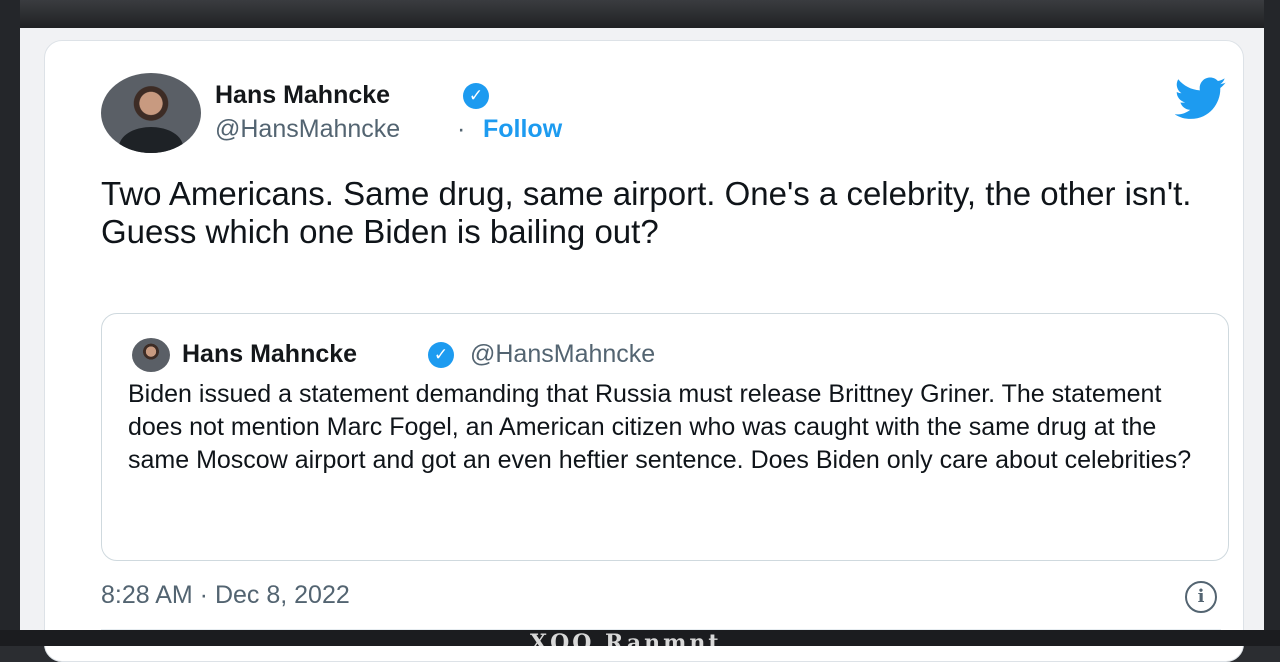 Image resolution: width=1280 pixels, height=662 pixels. What do you see at coordinates (640, 15) in the screenshot?
I see `monitor-bezel-top` at bounding box center [640, 15].